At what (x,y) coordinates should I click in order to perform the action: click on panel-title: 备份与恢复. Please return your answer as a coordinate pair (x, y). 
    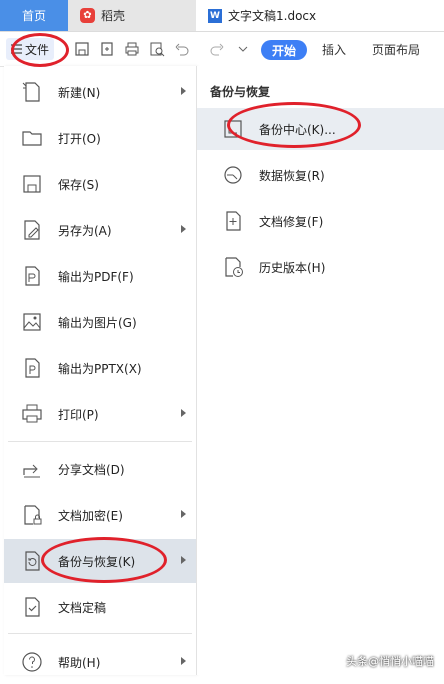
    Looking at the image, I should click on (240, 92).